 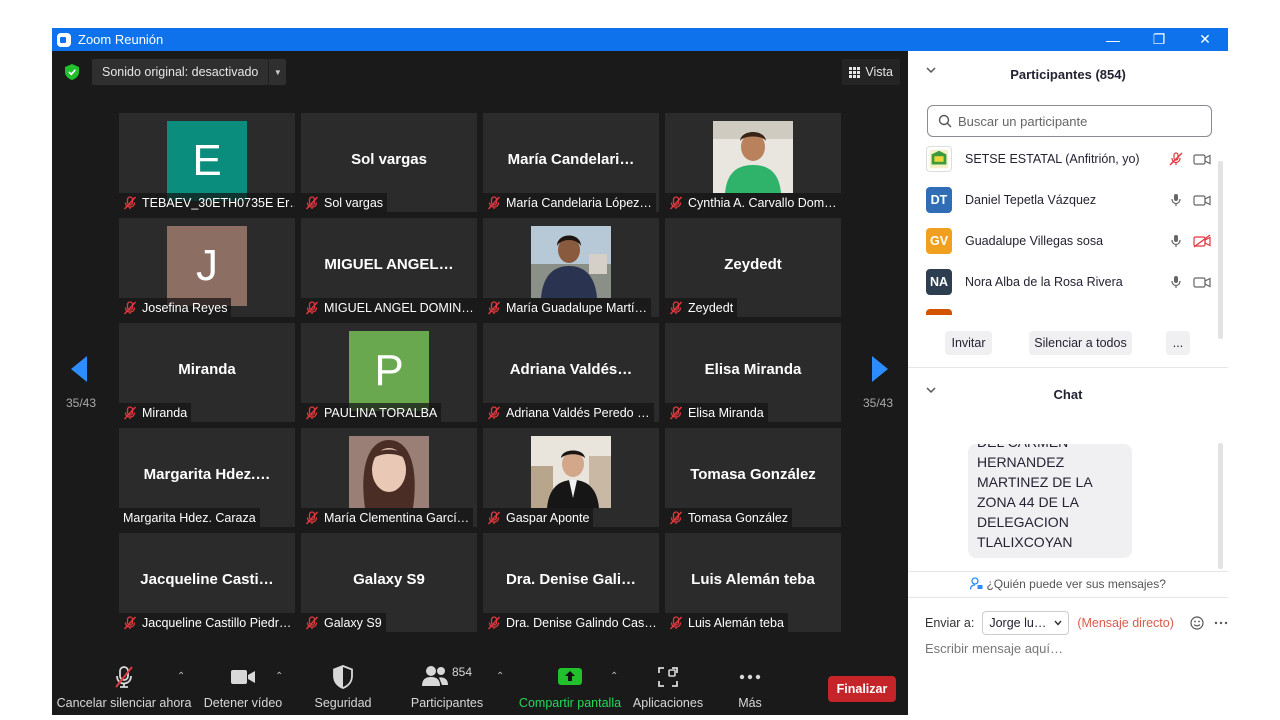 I want to click on participant-name: Luis Alemán teba, so click(x=736, y=622).